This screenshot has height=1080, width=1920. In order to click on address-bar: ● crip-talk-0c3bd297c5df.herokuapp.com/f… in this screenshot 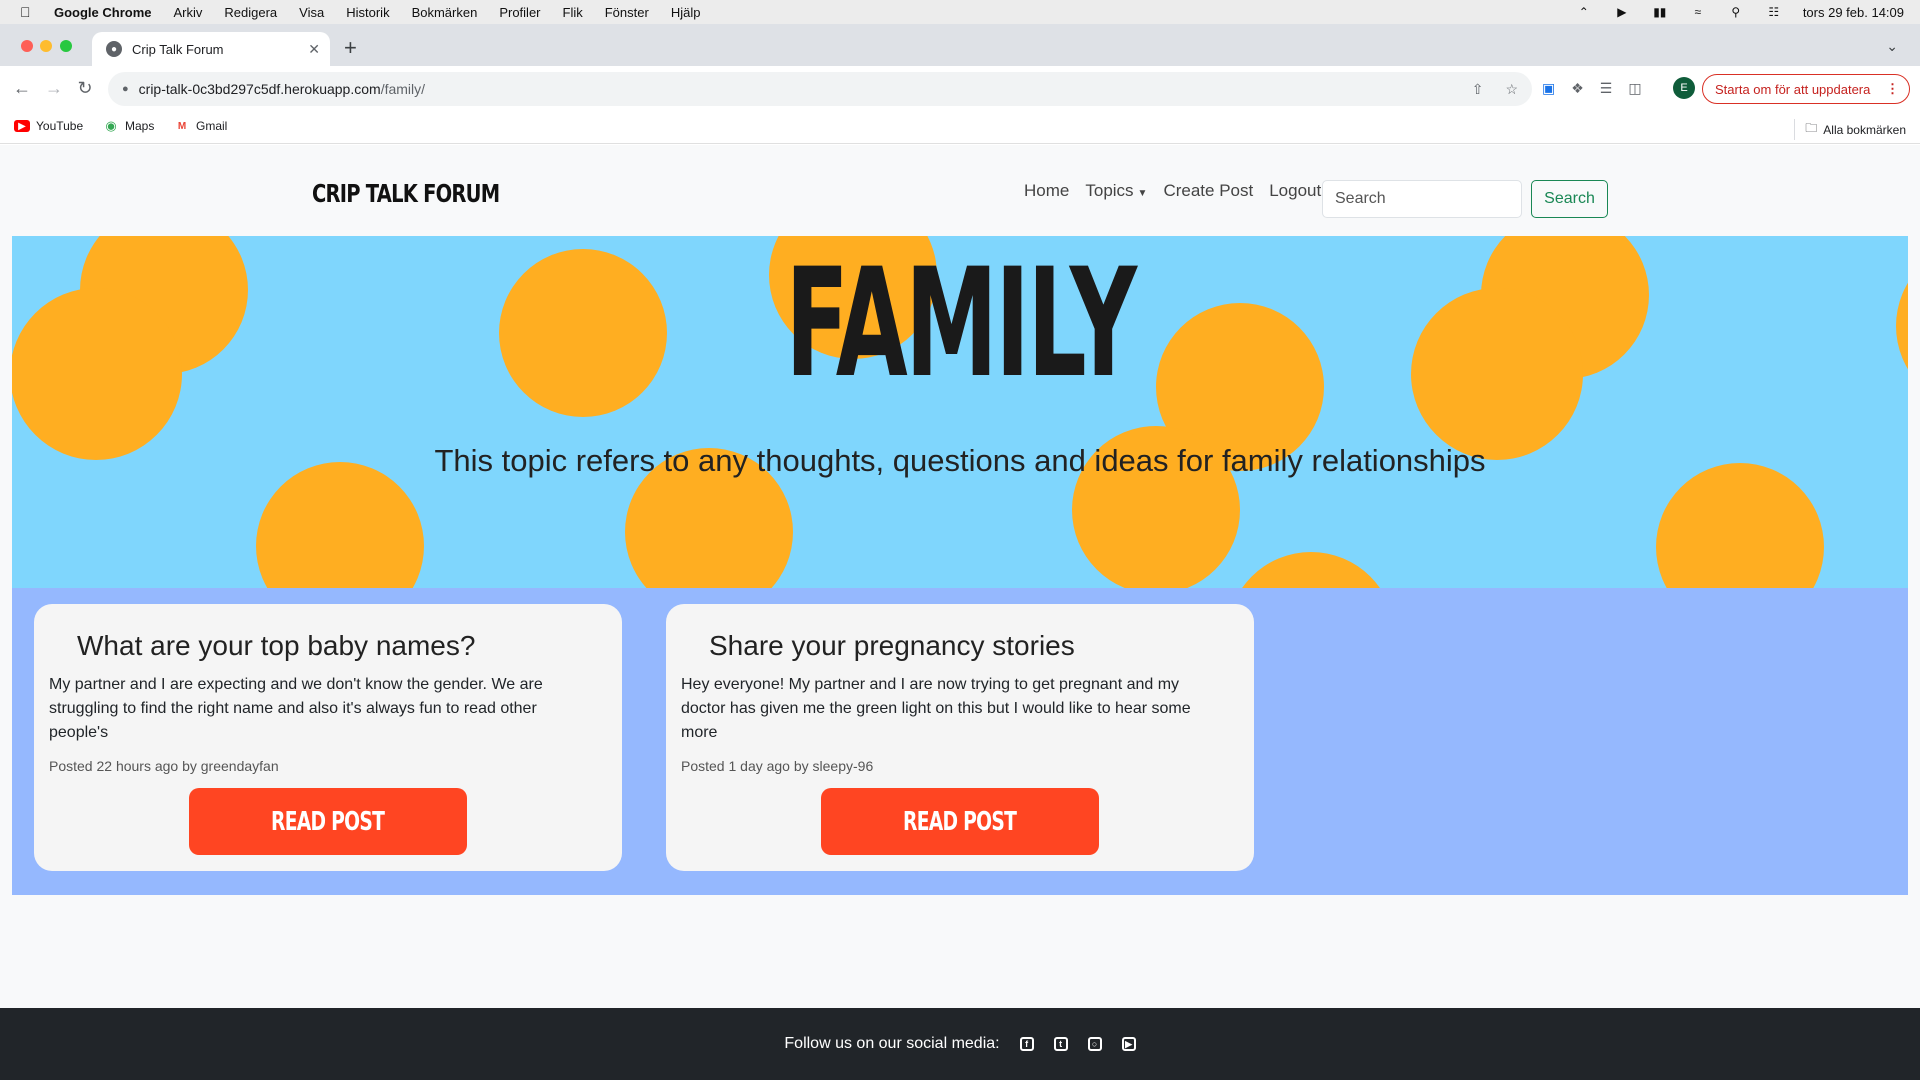, I will do `click(820, 89)`.